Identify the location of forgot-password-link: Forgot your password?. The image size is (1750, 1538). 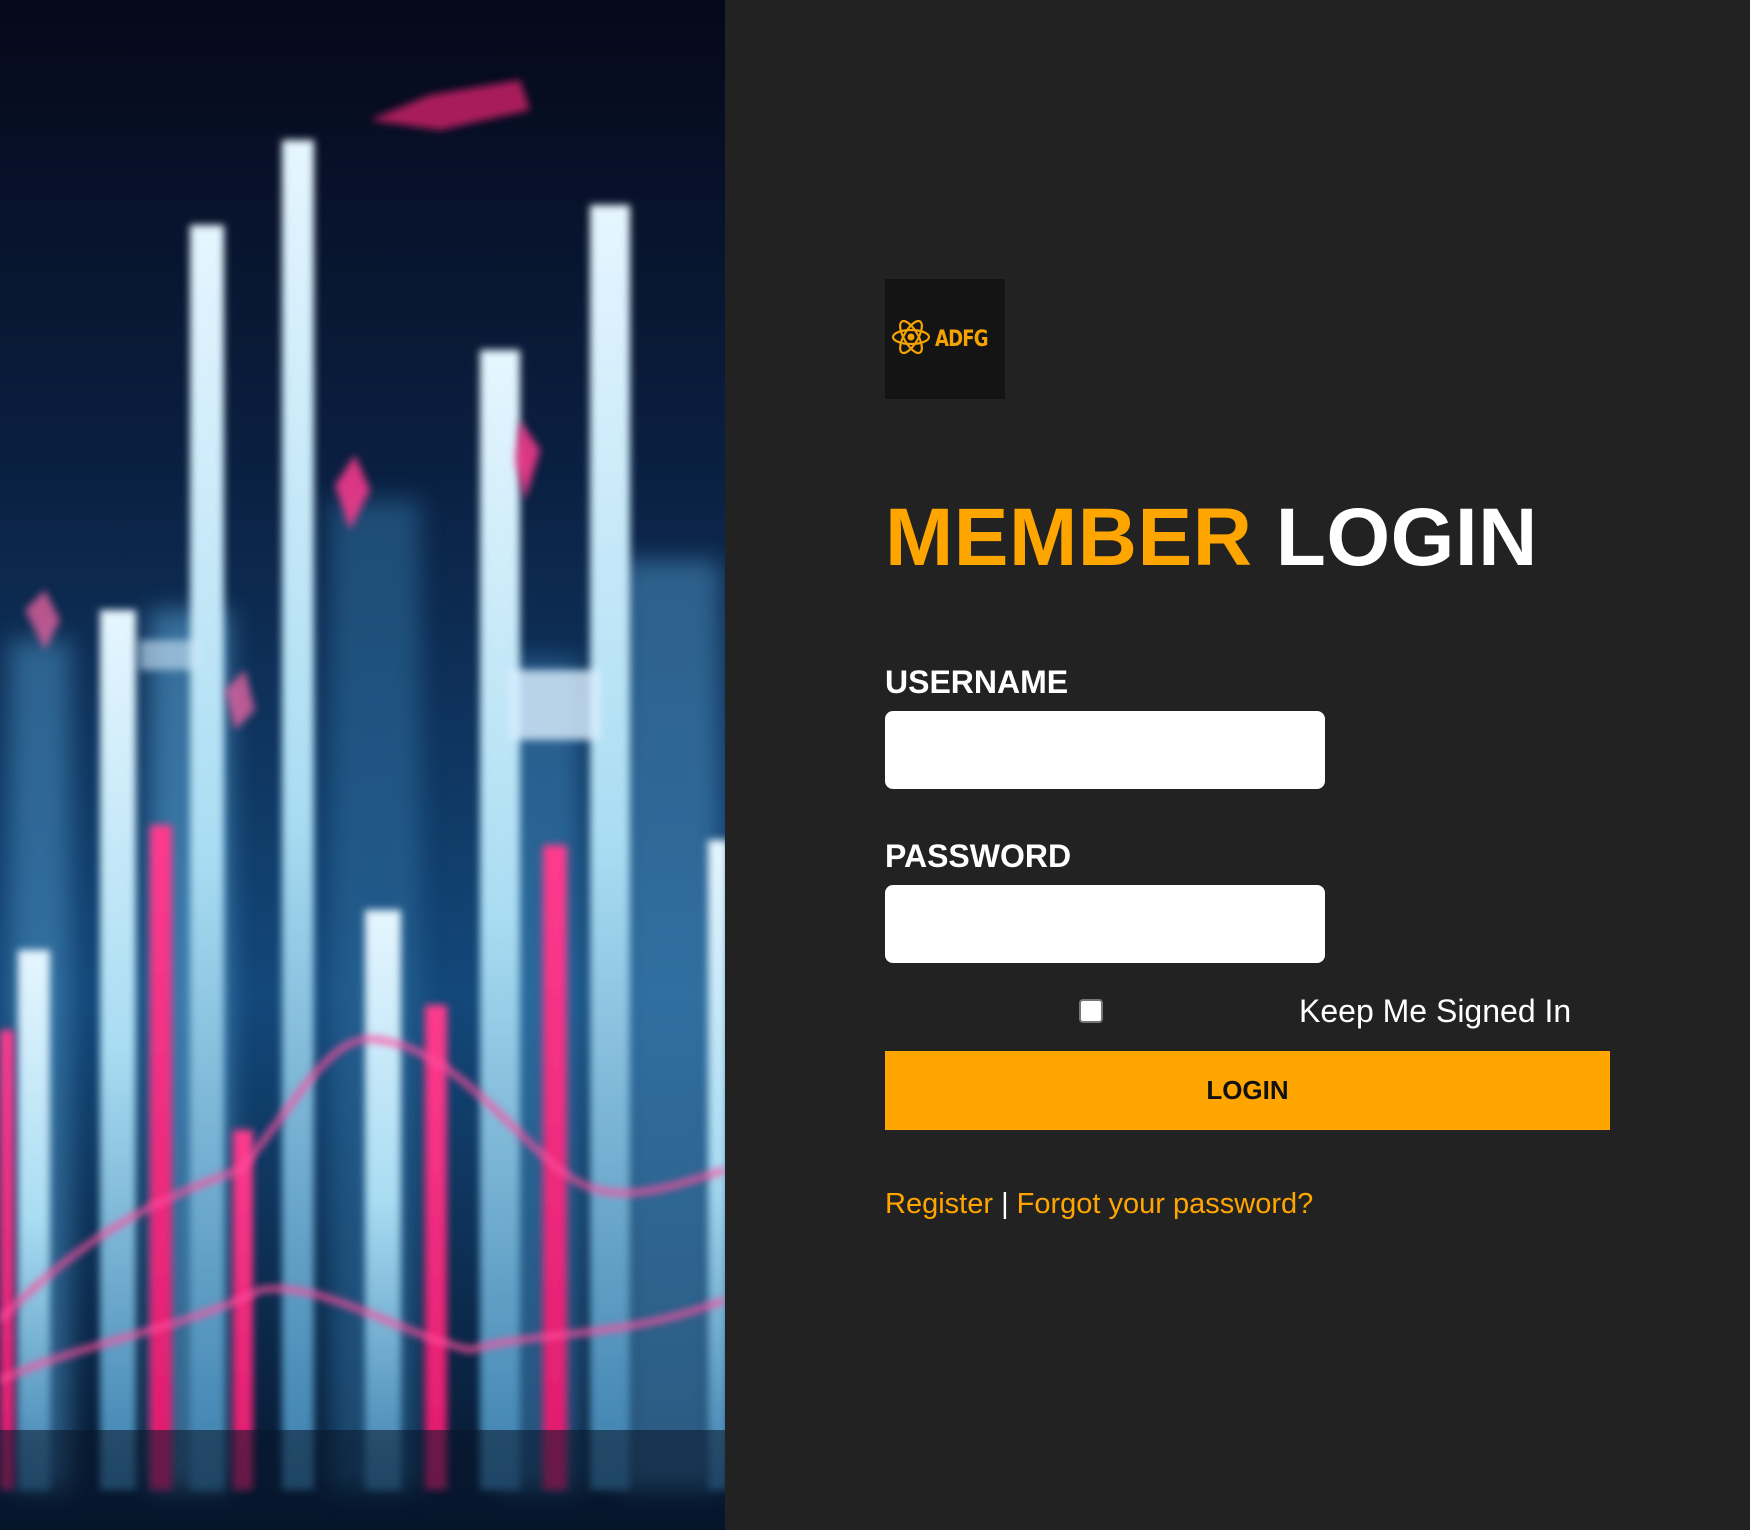
(1165, 1204).